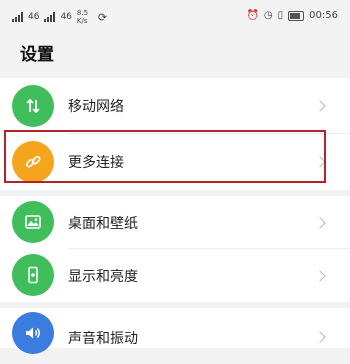  I want to click on alarm-icon: ⏰, so click(252, 15).